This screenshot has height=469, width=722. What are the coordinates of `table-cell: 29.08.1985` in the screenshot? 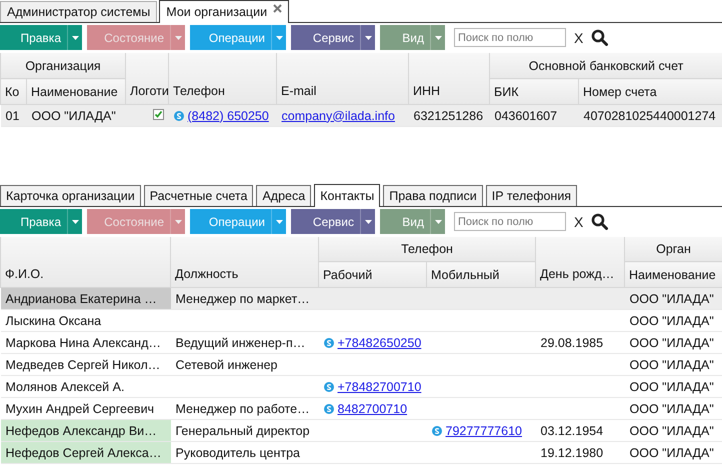 It's located at (580, 343).